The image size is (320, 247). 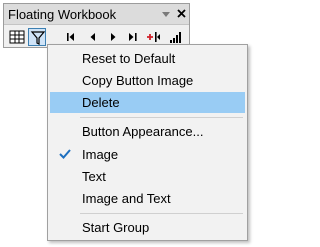 I want to click on menu-item-label: Reset to Default, so click(x=129, y=58).